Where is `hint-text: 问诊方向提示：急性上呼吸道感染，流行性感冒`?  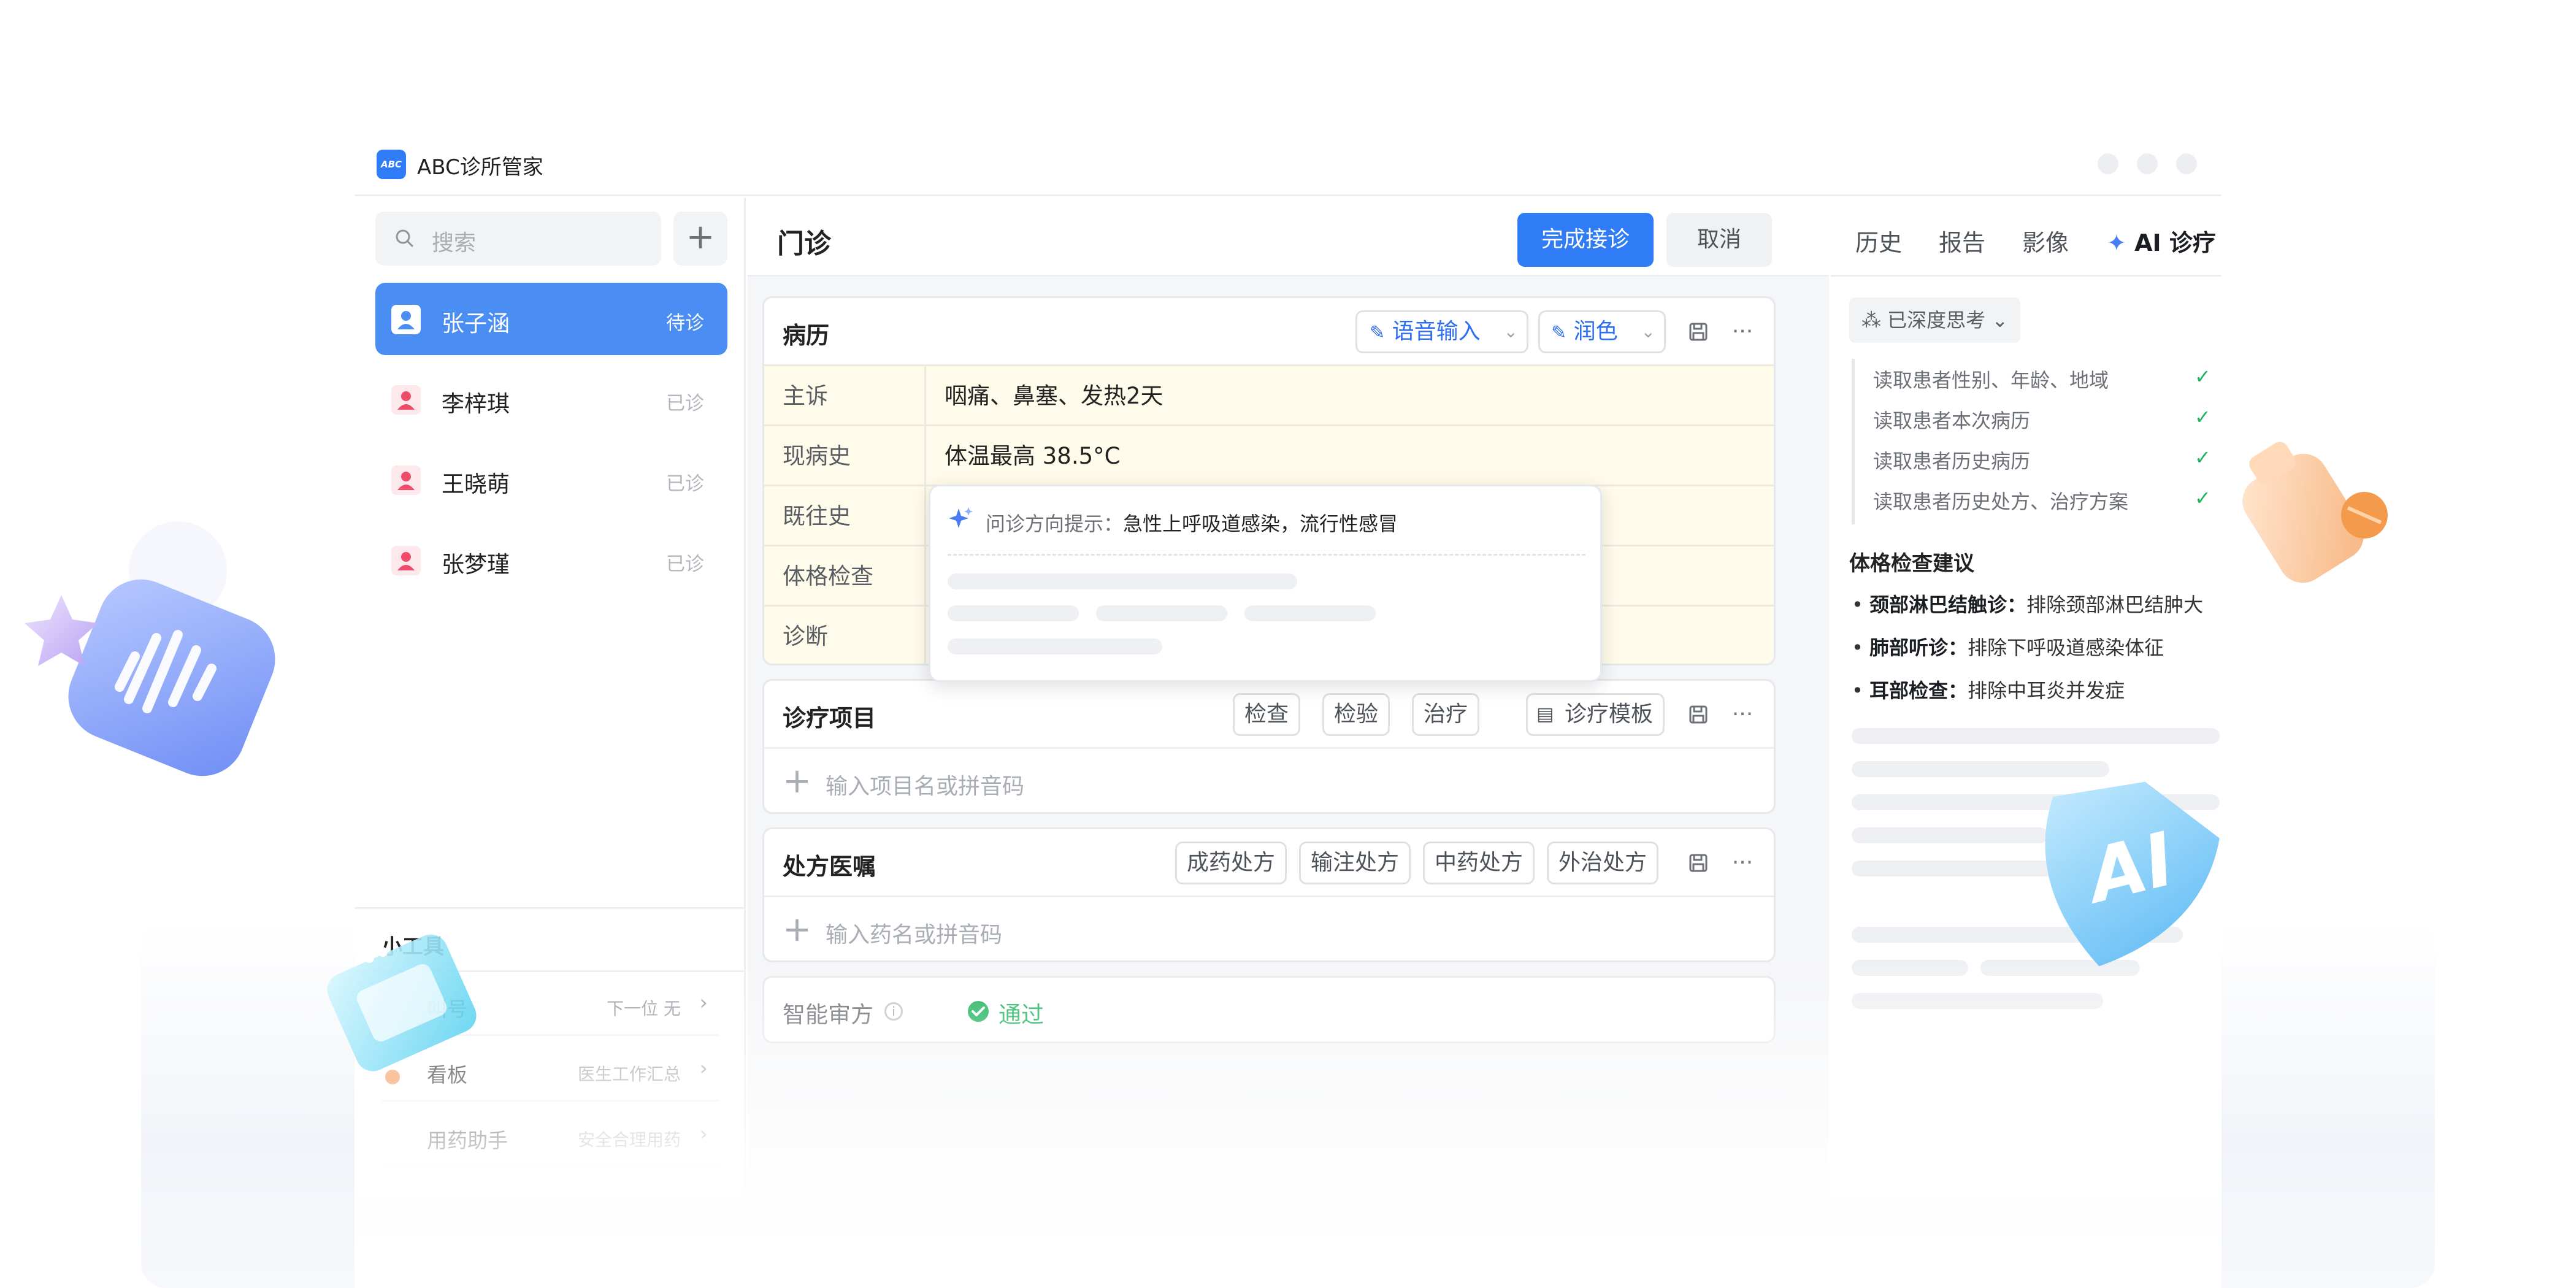
hint-text: 问诊方向提示：急性上呼吸道感染，流行性感冒 is located at coordinates (1192, 522).